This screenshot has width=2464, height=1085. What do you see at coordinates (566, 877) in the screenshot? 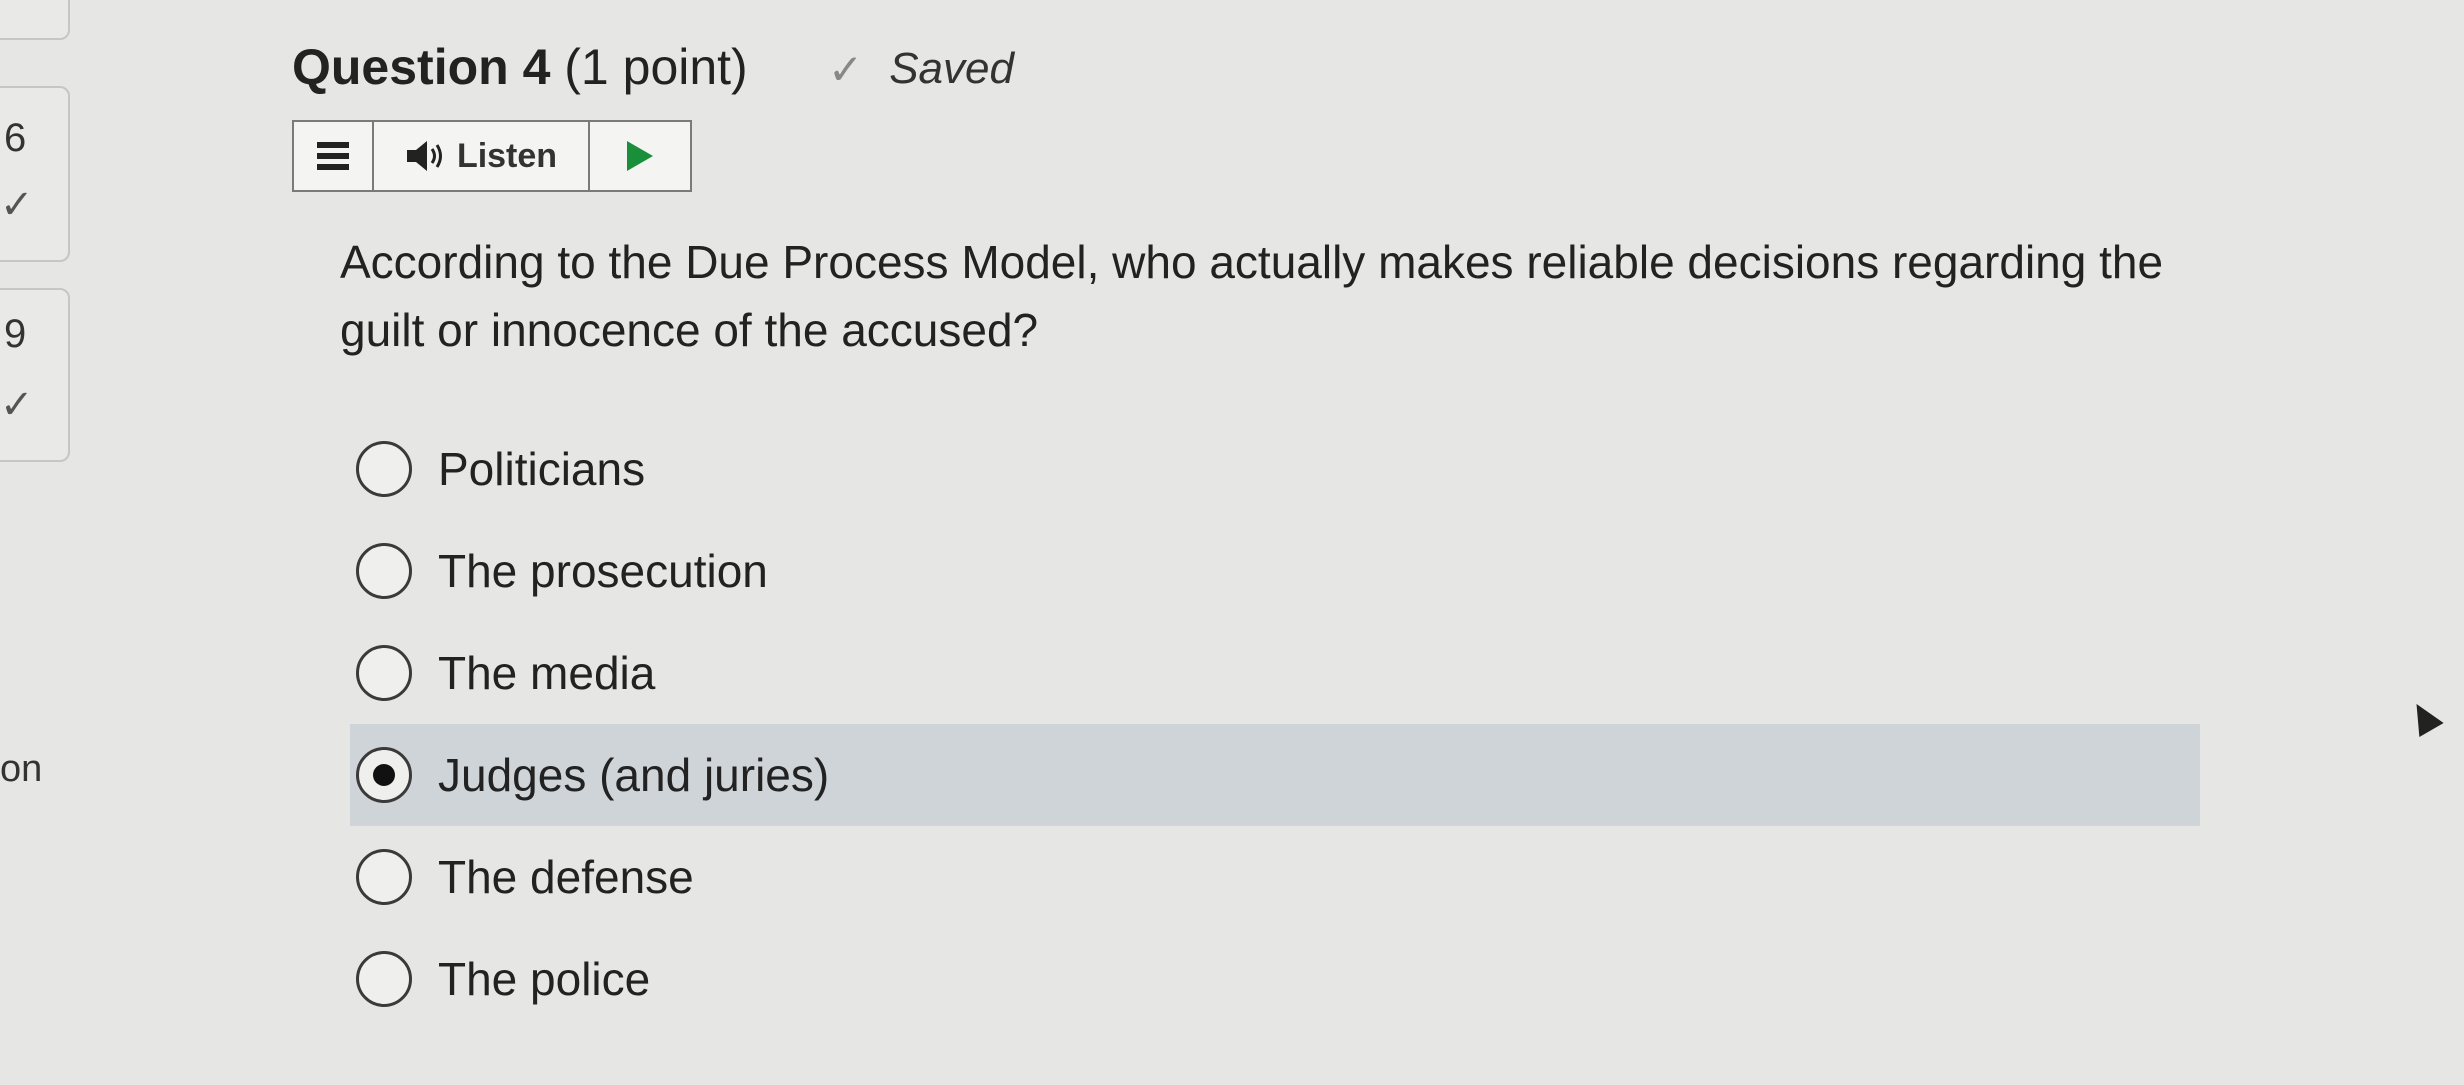
I see `option-label: The defense` at bounding box center [566, 877].